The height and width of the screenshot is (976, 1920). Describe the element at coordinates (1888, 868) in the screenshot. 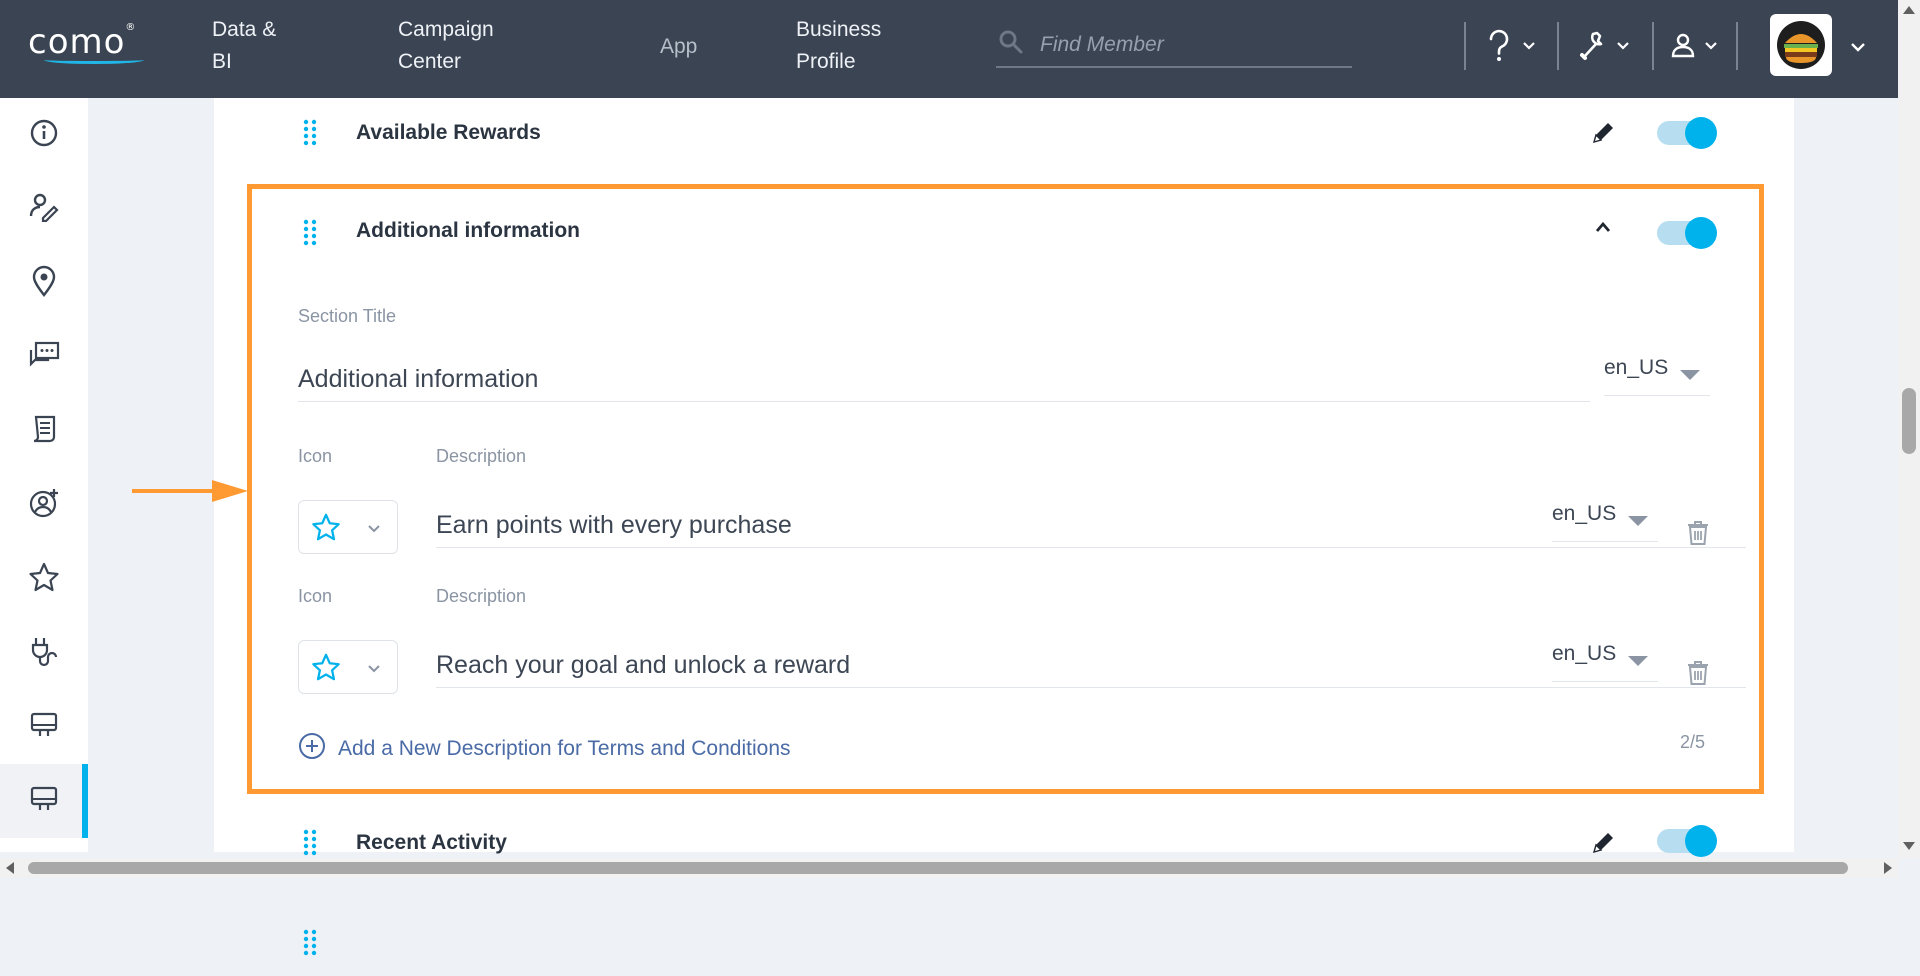

I see `scroll-right-arrow-icon` at that location.